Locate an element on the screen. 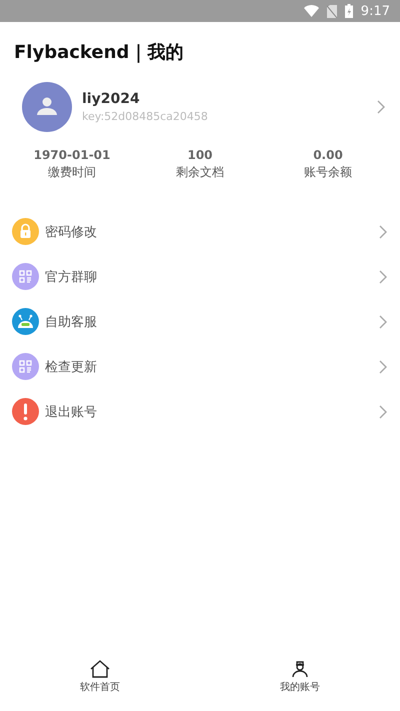 This screenshot has height=711, width=400. battery-icon is located at coordinates (348, 11).